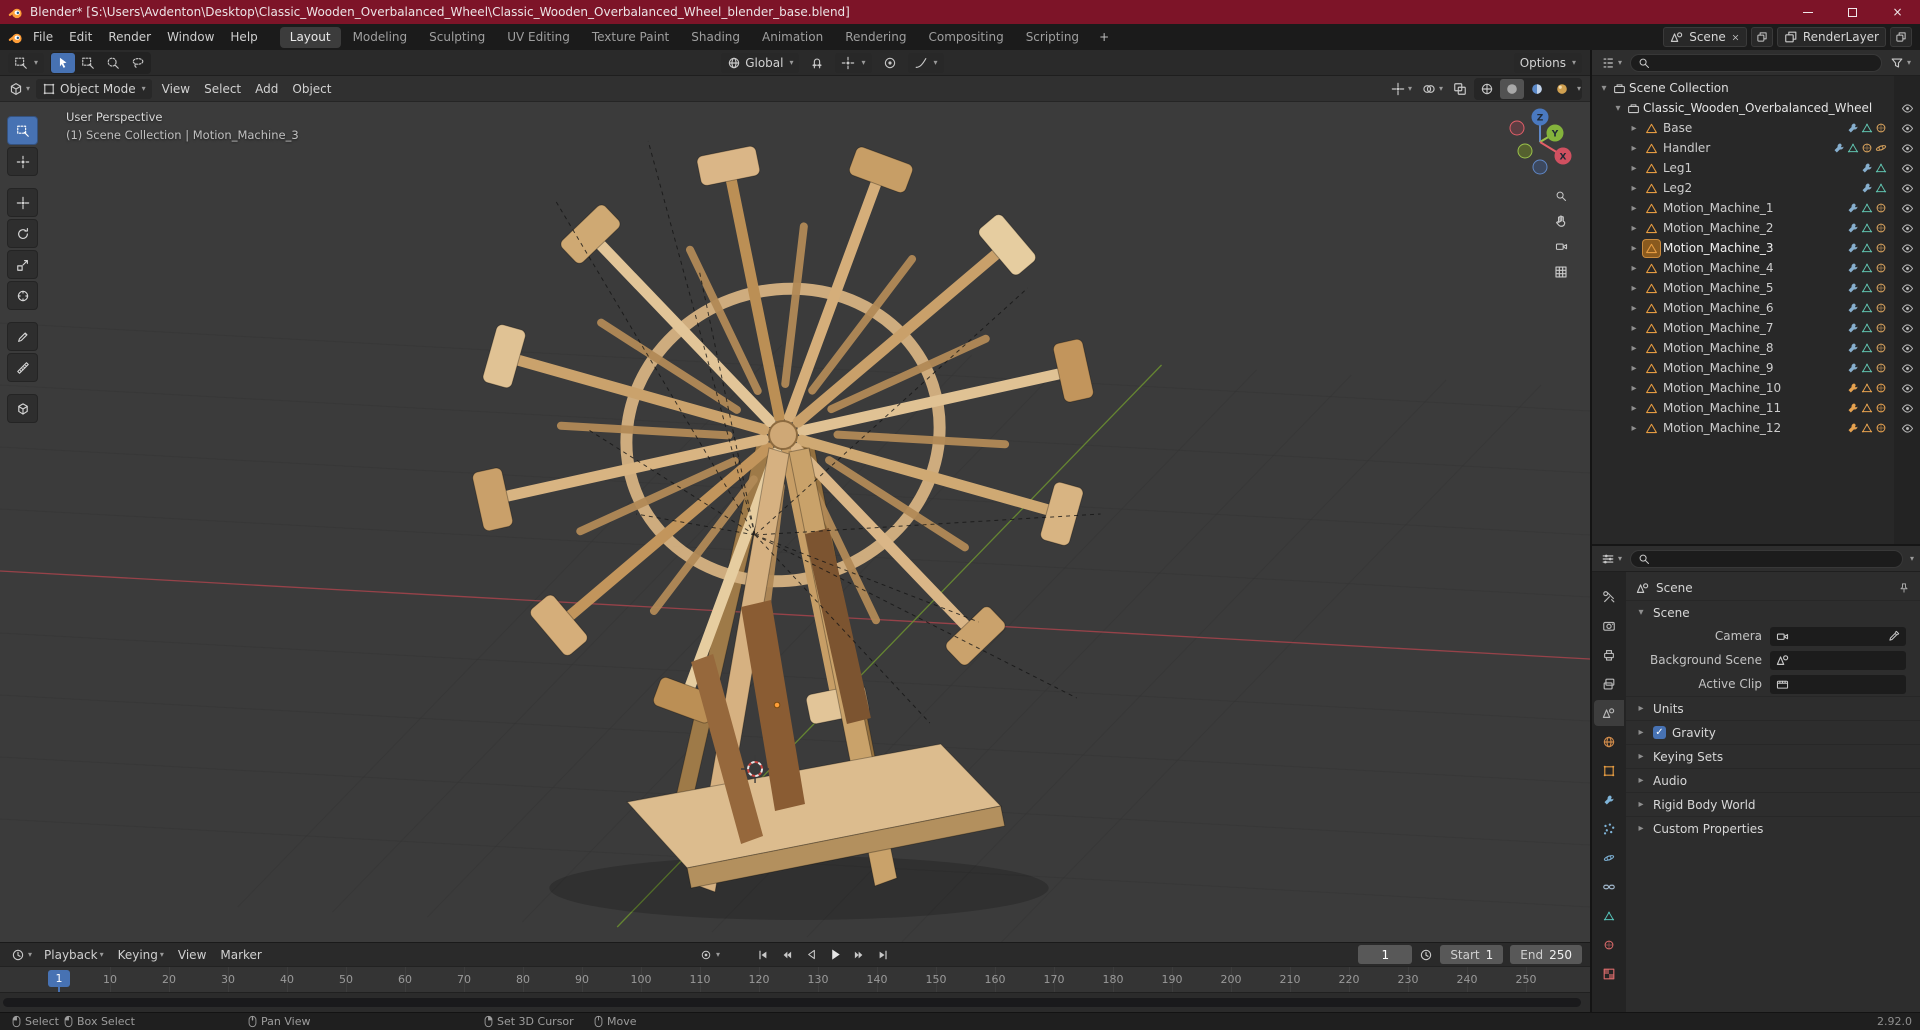  What do you see at coordinates (859, 954) in the screenshot?
I see `next-keyframe-button` at bounding box center [859, 954].